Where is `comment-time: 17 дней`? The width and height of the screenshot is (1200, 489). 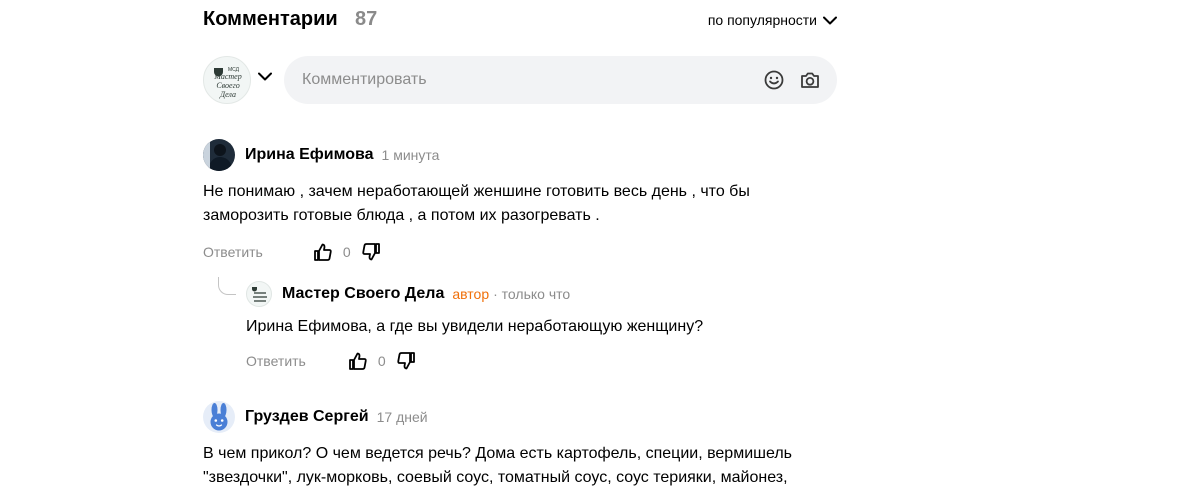
comment-time: 17 дней is located at coordinates (402, 417).